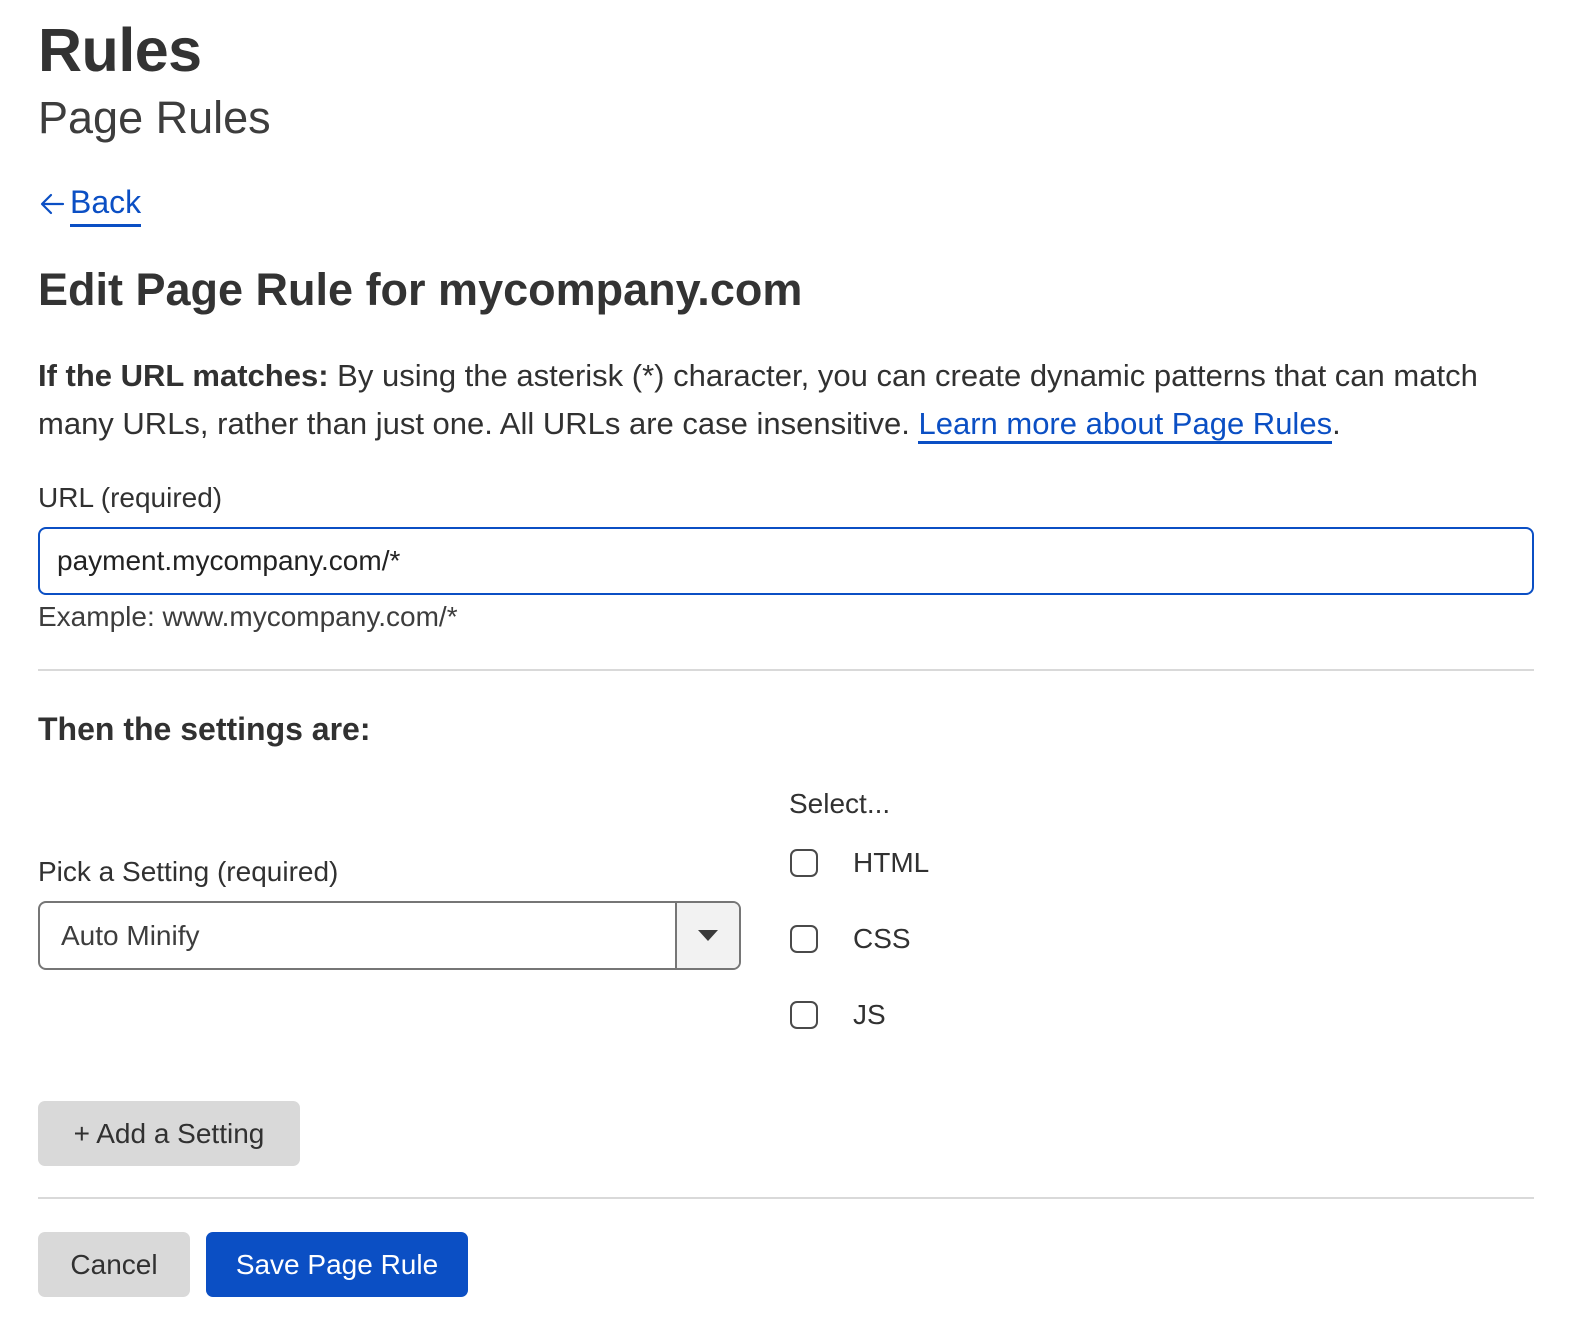 This screenshot has height=1340, width=1572. I want to click on option-html: HTML, so click(859, 863).